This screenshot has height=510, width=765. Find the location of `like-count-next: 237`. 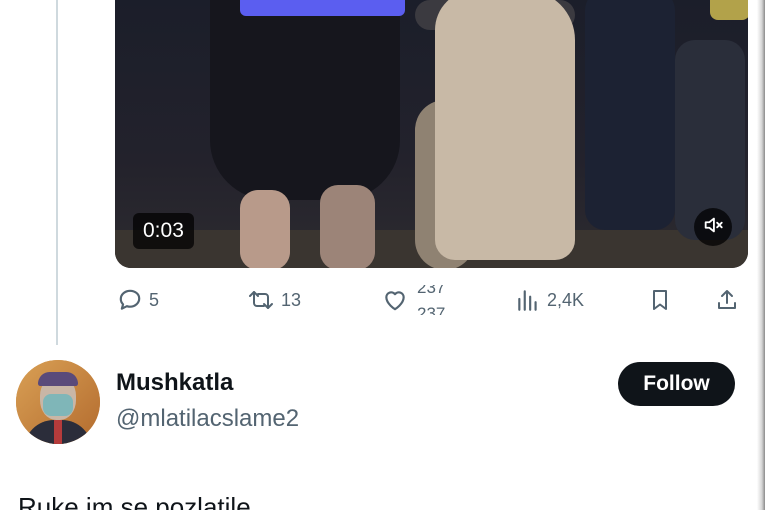

like-count-next: 237 is located at coordinates (431, 309).